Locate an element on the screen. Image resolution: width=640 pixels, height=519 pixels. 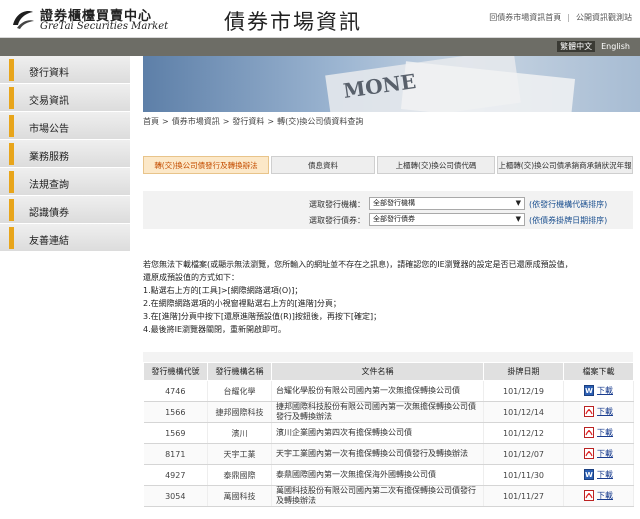
cell-listing-date: 101/12/07 is located at coordinates (523, 454).